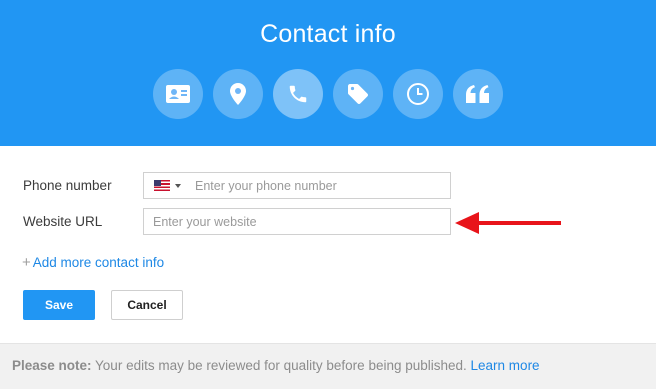 The width and height of the screenshot is (656, 389). I want to click on quote-icon, so click(477, 94).